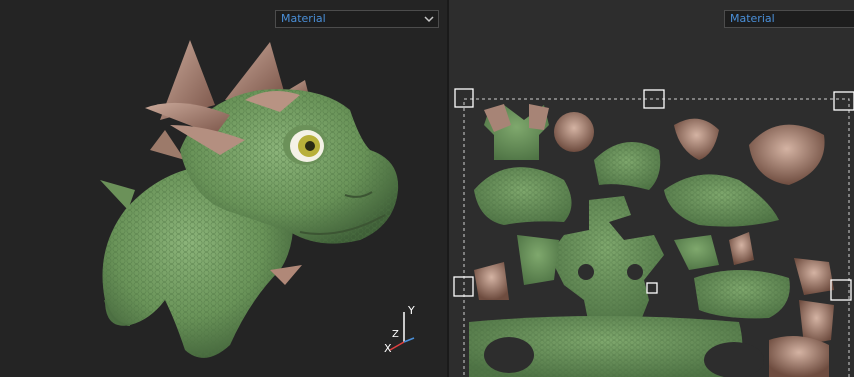 This screenshot has width=854, height=377. Describe the element at coordinates (399, 329) in the screenshot. I see `axis-gizmo: Y X Z` at that location.